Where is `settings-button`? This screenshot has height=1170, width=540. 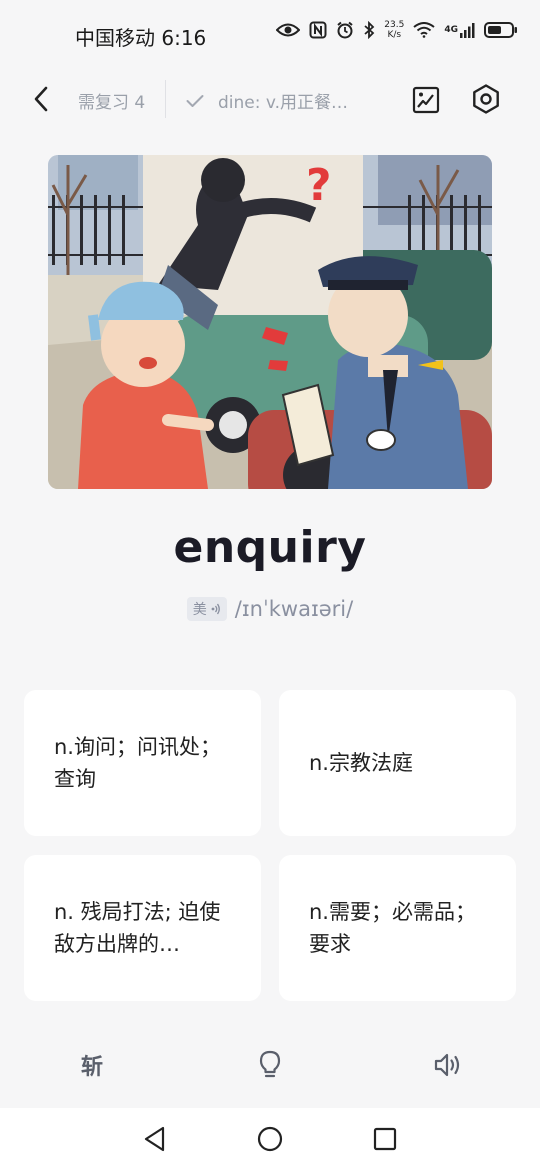
settings-button is located at coordinates (486, 99).